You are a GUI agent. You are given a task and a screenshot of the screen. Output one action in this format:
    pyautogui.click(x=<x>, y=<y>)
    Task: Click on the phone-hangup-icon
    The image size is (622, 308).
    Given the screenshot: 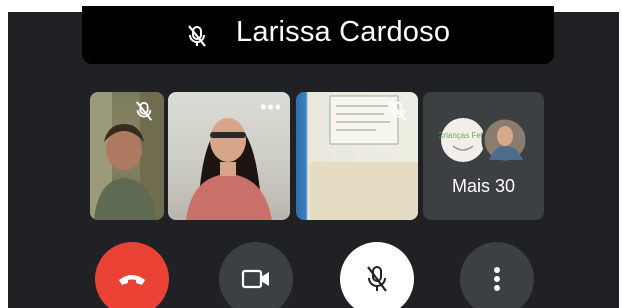 What is the action you would take?
    pyautogui.click(x=132, y=280)
    